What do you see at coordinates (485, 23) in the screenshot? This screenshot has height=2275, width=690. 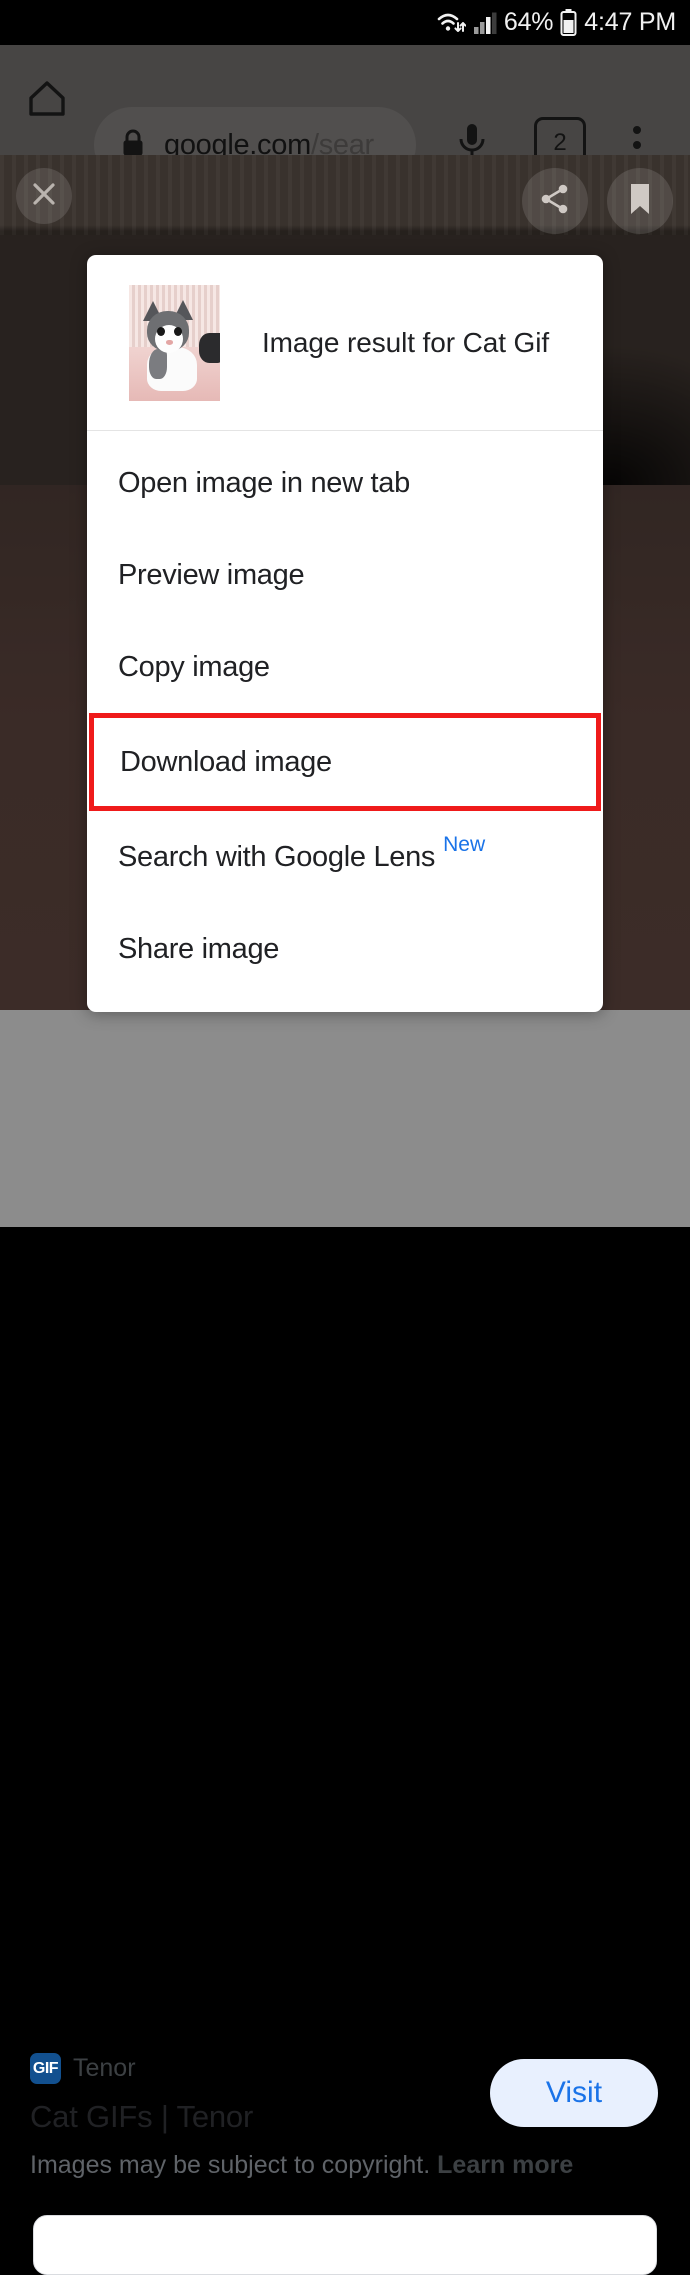 I see `cellular-signal-icon` at bounding box center [485, 23].